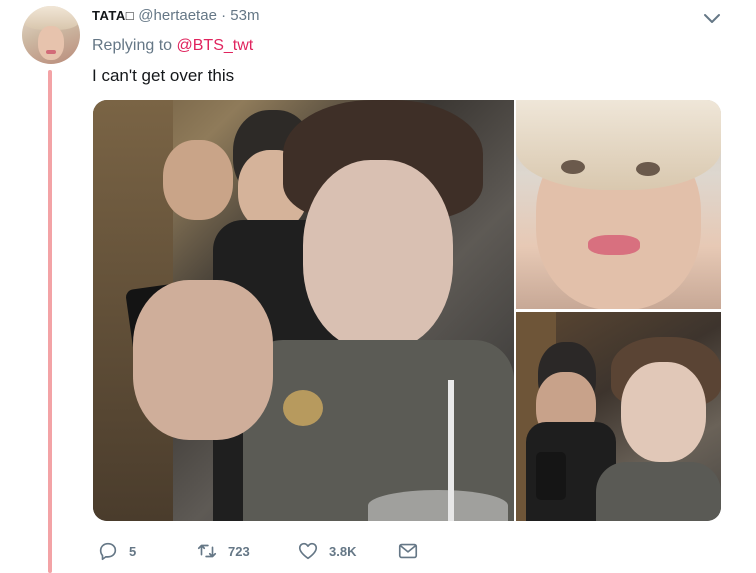 Image resolution: width=756 pixels, height=573 pixels. I want to click on name-glyph: □, so click(130, 15).